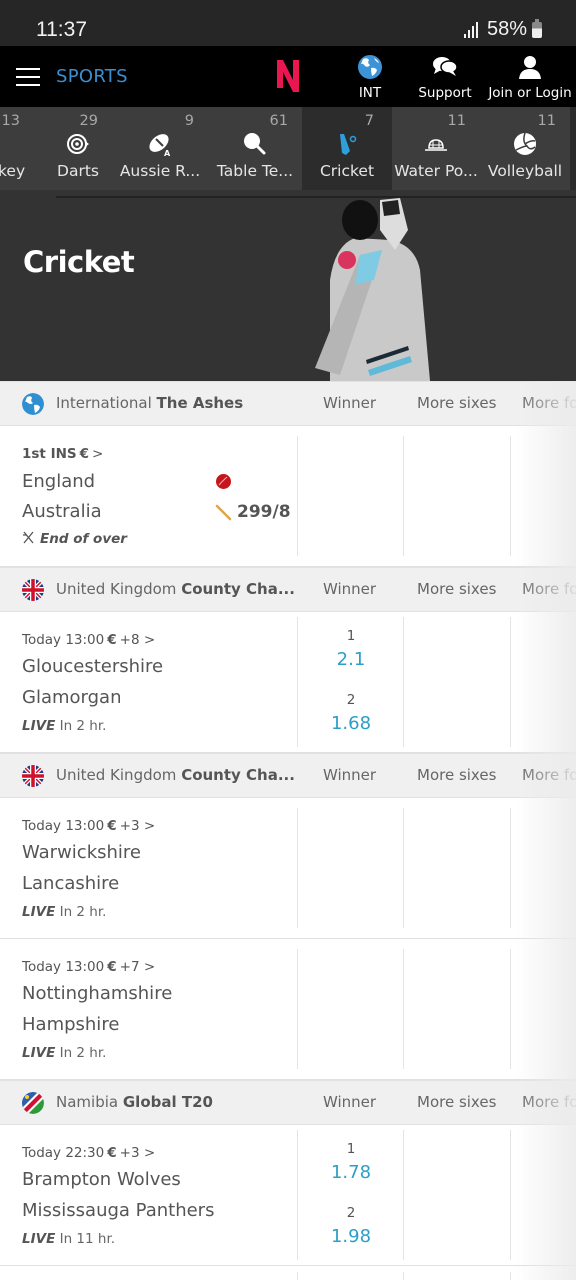 The image size is (576, 1280). I want to click on support-label: Support, so click(445, 93).